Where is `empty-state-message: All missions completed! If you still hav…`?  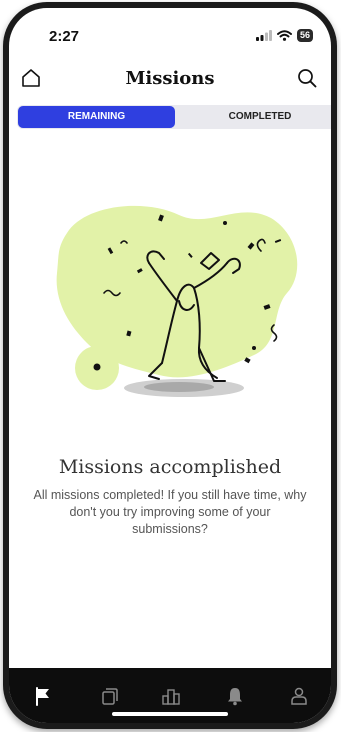
empty-state-message: All missions completed! If you still hav… is located at coordinates (170, 512).